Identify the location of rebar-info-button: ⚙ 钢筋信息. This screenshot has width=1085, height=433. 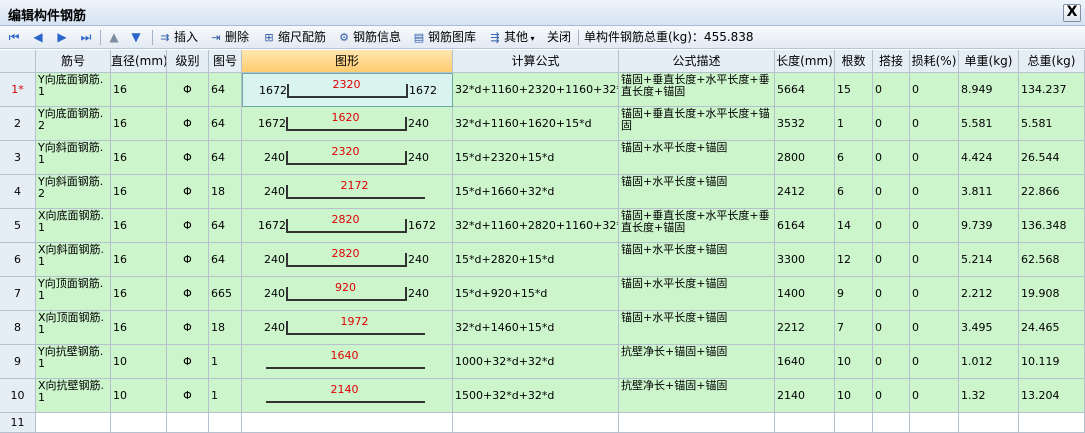
(369, 37).